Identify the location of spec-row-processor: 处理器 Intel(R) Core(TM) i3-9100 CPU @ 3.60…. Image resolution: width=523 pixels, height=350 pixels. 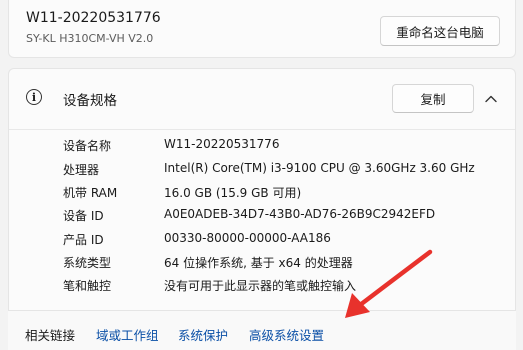
(262, 169).